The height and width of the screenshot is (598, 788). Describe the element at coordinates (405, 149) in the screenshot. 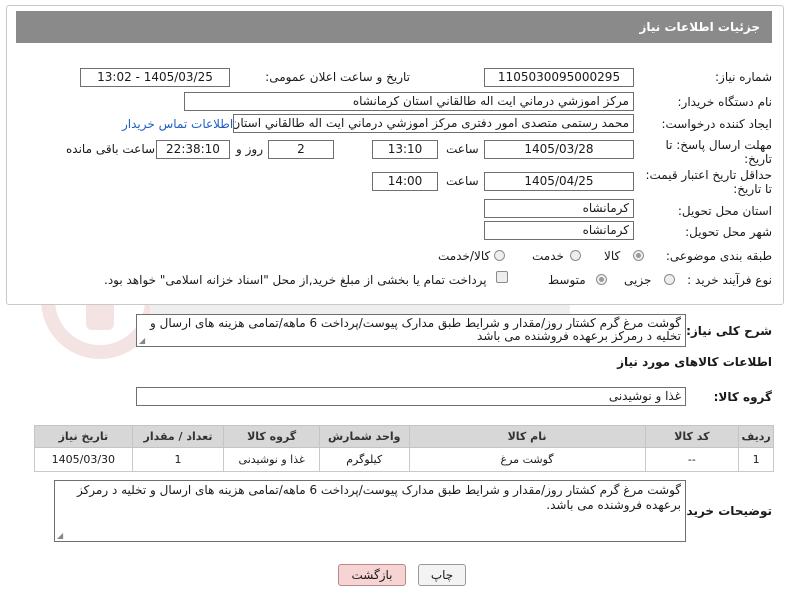

I see `deadline-time-field: 13:10` at that location.